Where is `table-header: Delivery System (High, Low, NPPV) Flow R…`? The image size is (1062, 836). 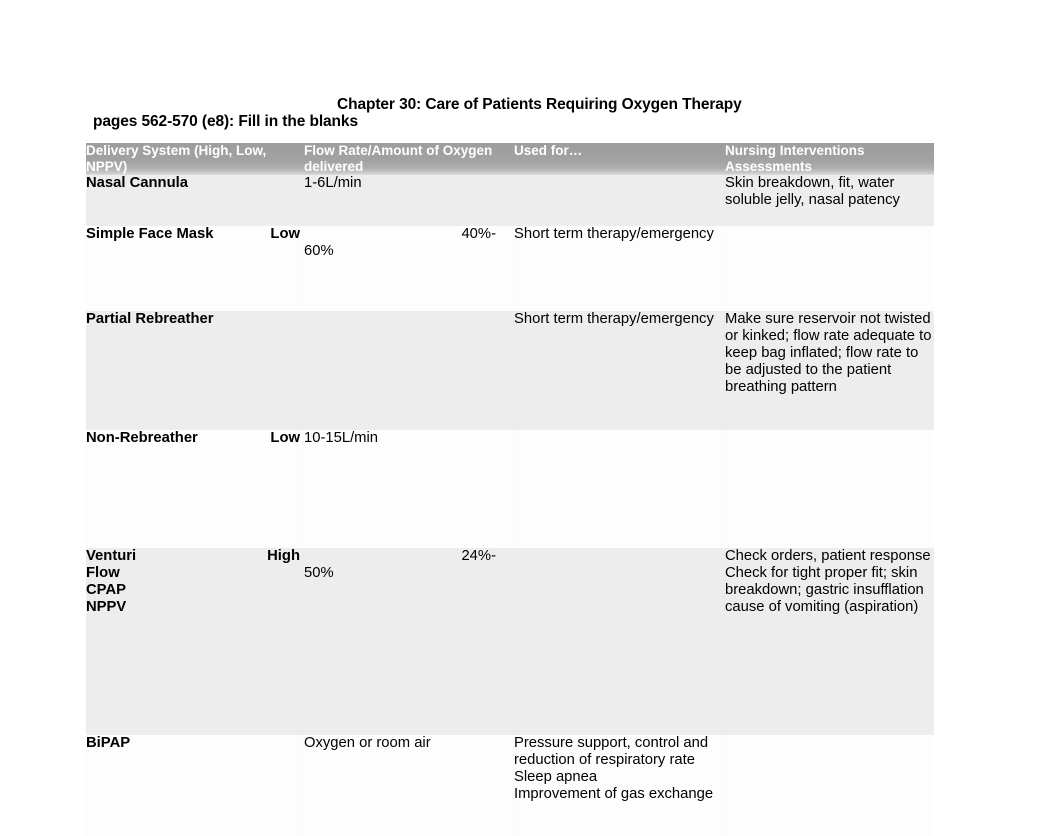 table-header: Delivery System (High, Low, NPPV) Flow R… is located at coordinates (510, 159).